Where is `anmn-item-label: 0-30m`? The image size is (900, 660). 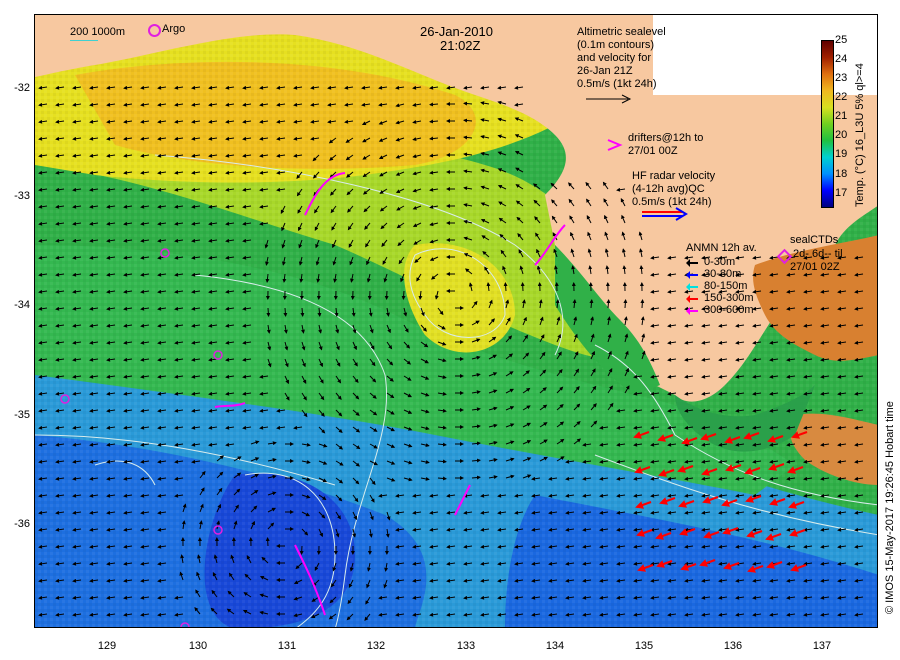 anmn-item-label: 0-30m is located at coordinates (720, 262).